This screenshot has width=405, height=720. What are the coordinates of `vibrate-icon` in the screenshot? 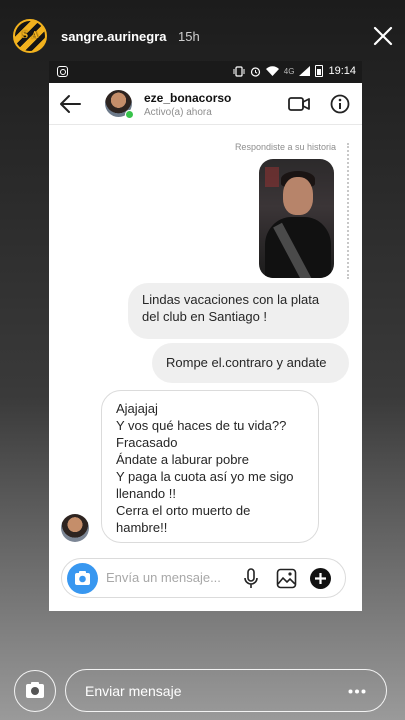 It's located at (239, 71).